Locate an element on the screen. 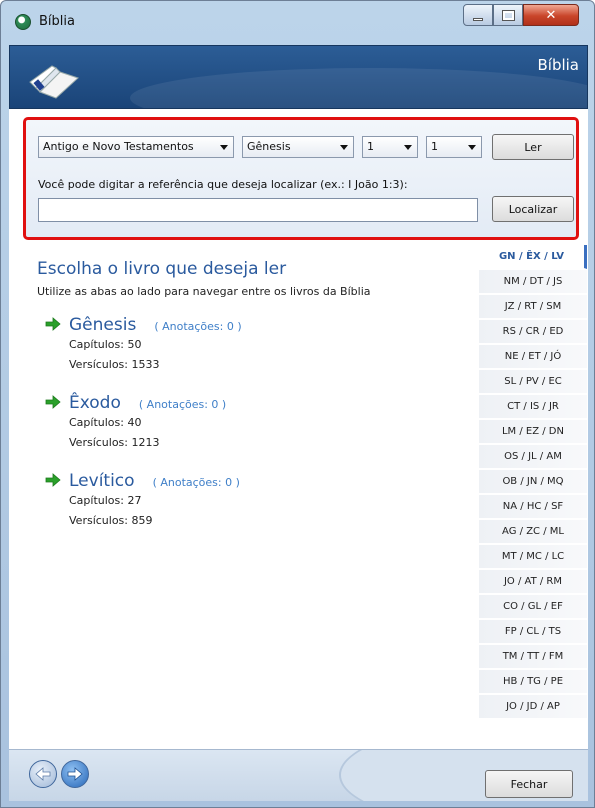  tab-ct-is-jr: CT / IS / JR is located at coordinates (533, 407).